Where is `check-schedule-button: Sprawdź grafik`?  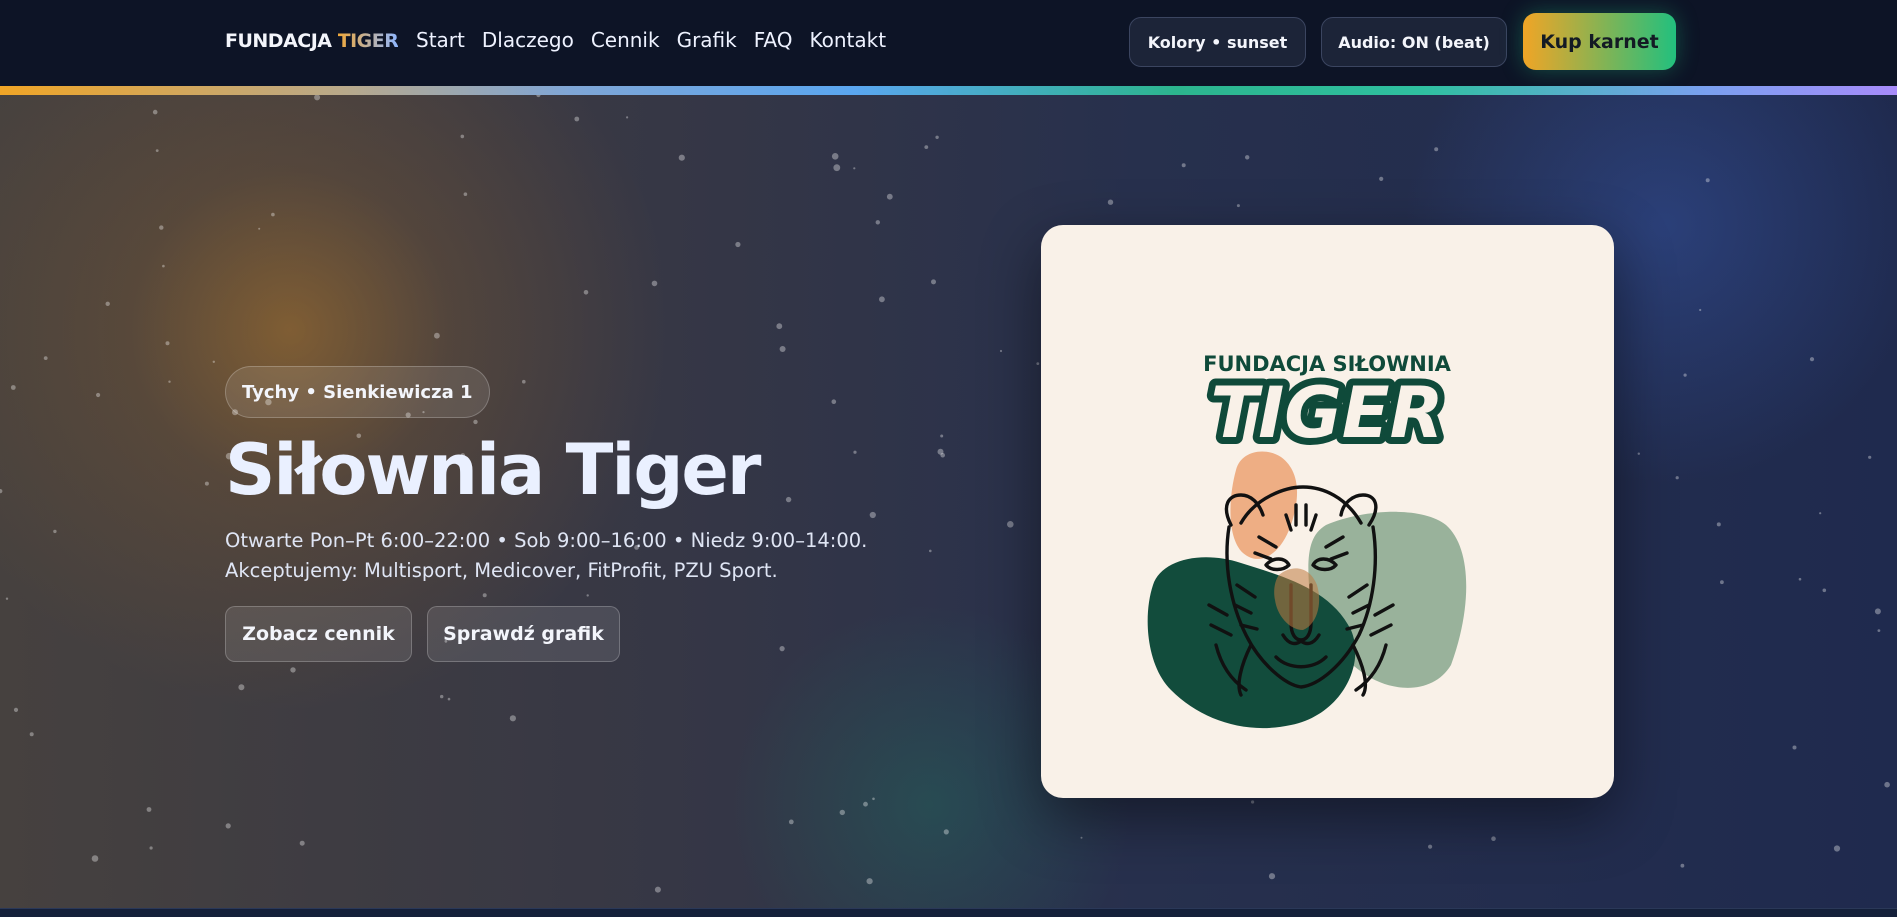 check-schedule-button: Sprawdź grafik is located at coordinates (523, 634).